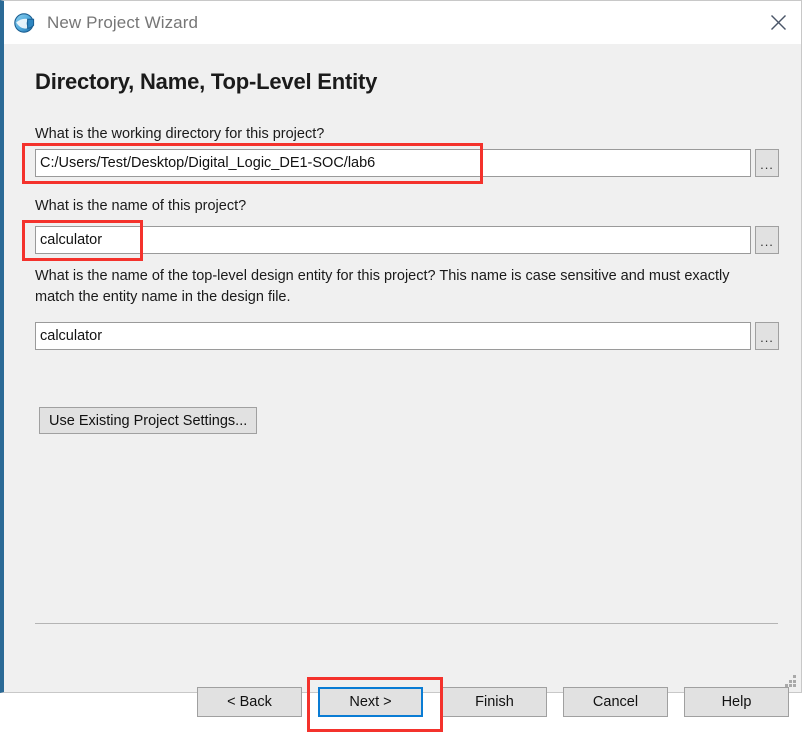 The height and width of the screenshot is (732, 802). I want to click on next-button: Next >, so click(370, 702).